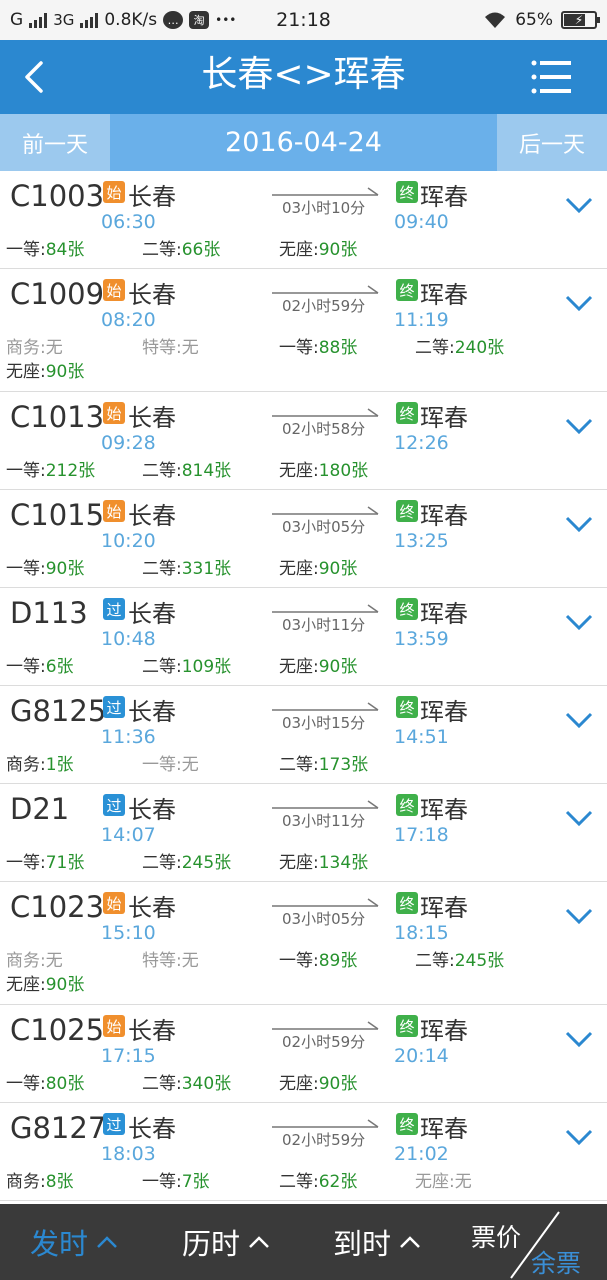 This screenshot has width=607, height=1280. I want to click on seat-class-label: 商务:, so click(26, 1182).